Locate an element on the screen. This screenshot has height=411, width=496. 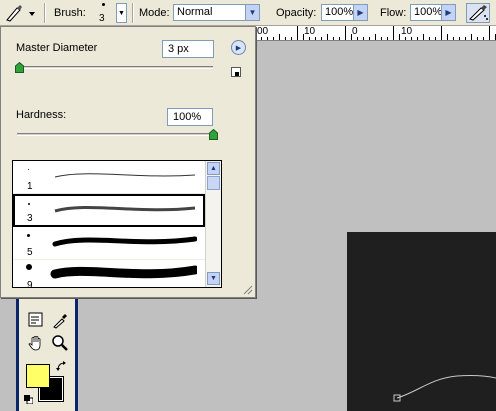
flow-field: 100% ▶ is located at coordinates (433, 12).